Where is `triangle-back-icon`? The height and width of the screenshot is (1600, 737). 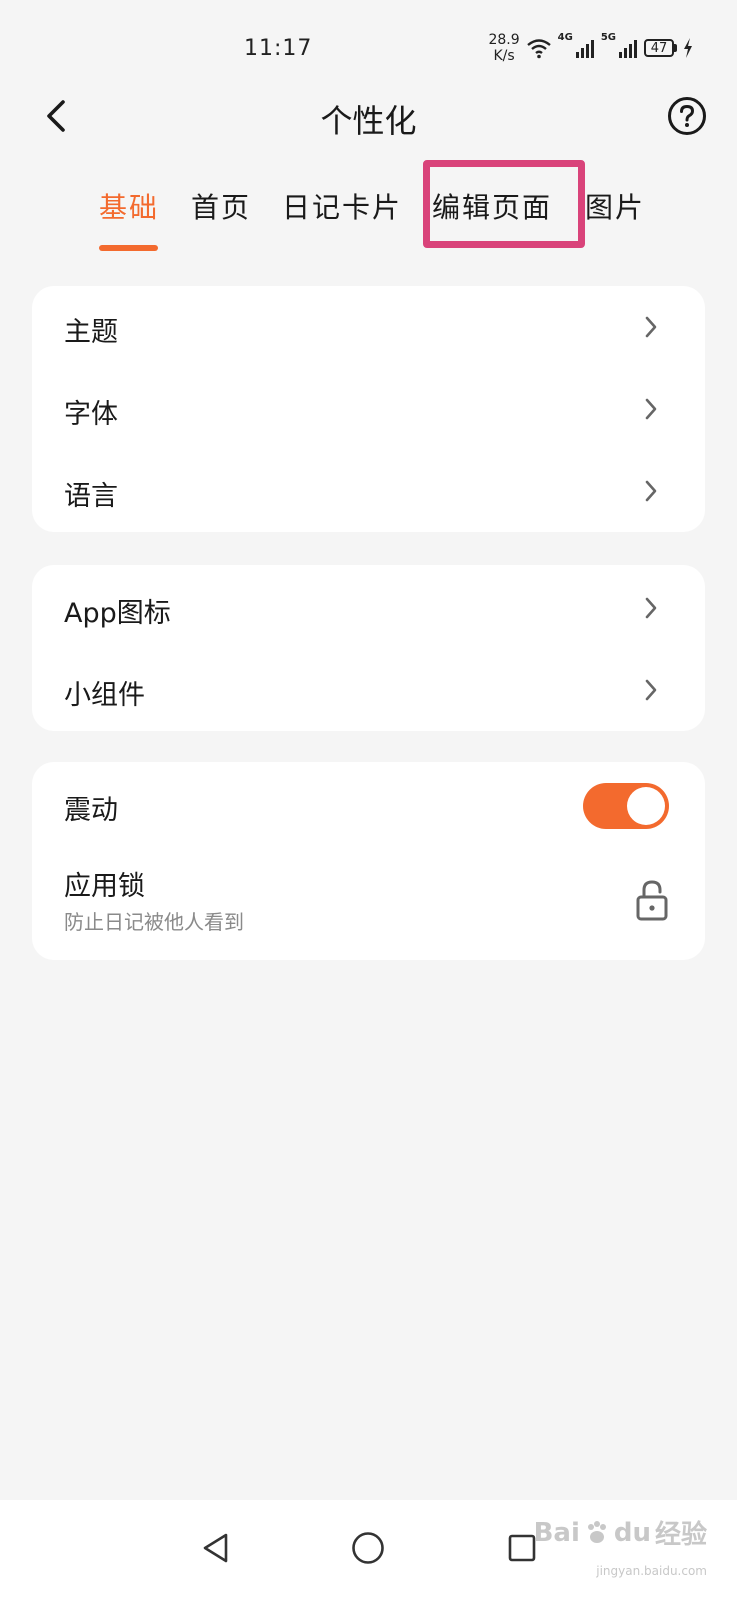
triangle-back-icon is located at coordinates (215, 1548).